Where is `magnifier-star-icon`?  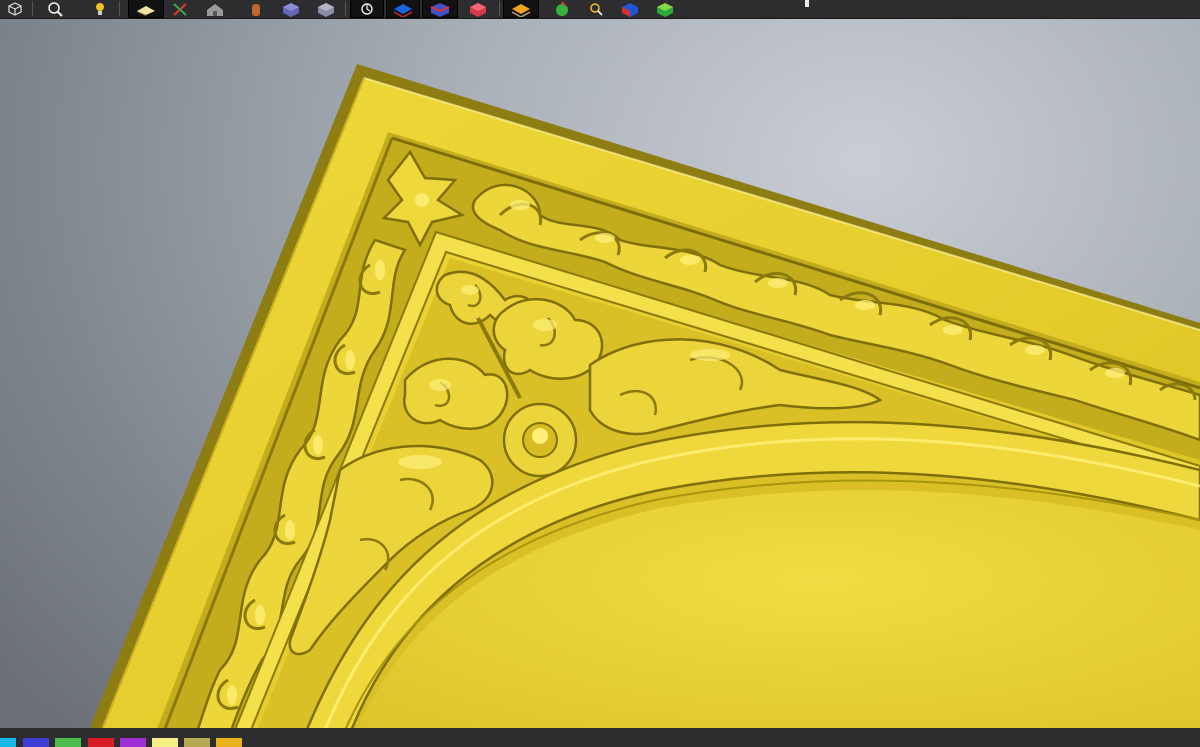 magnifier-star-icon is located at coordinates (596, 8).